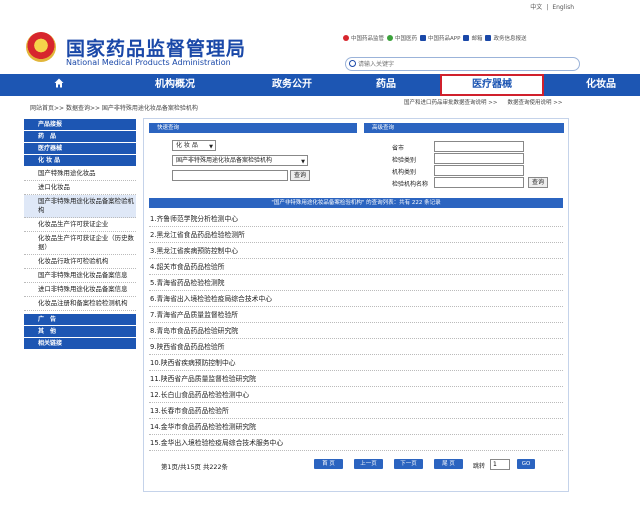 This screenshot has width=640, height=510. What do you see at coordinates (346, 38) in the screenshot?
I see `weibo-icon` at bounding box center [346, 38].